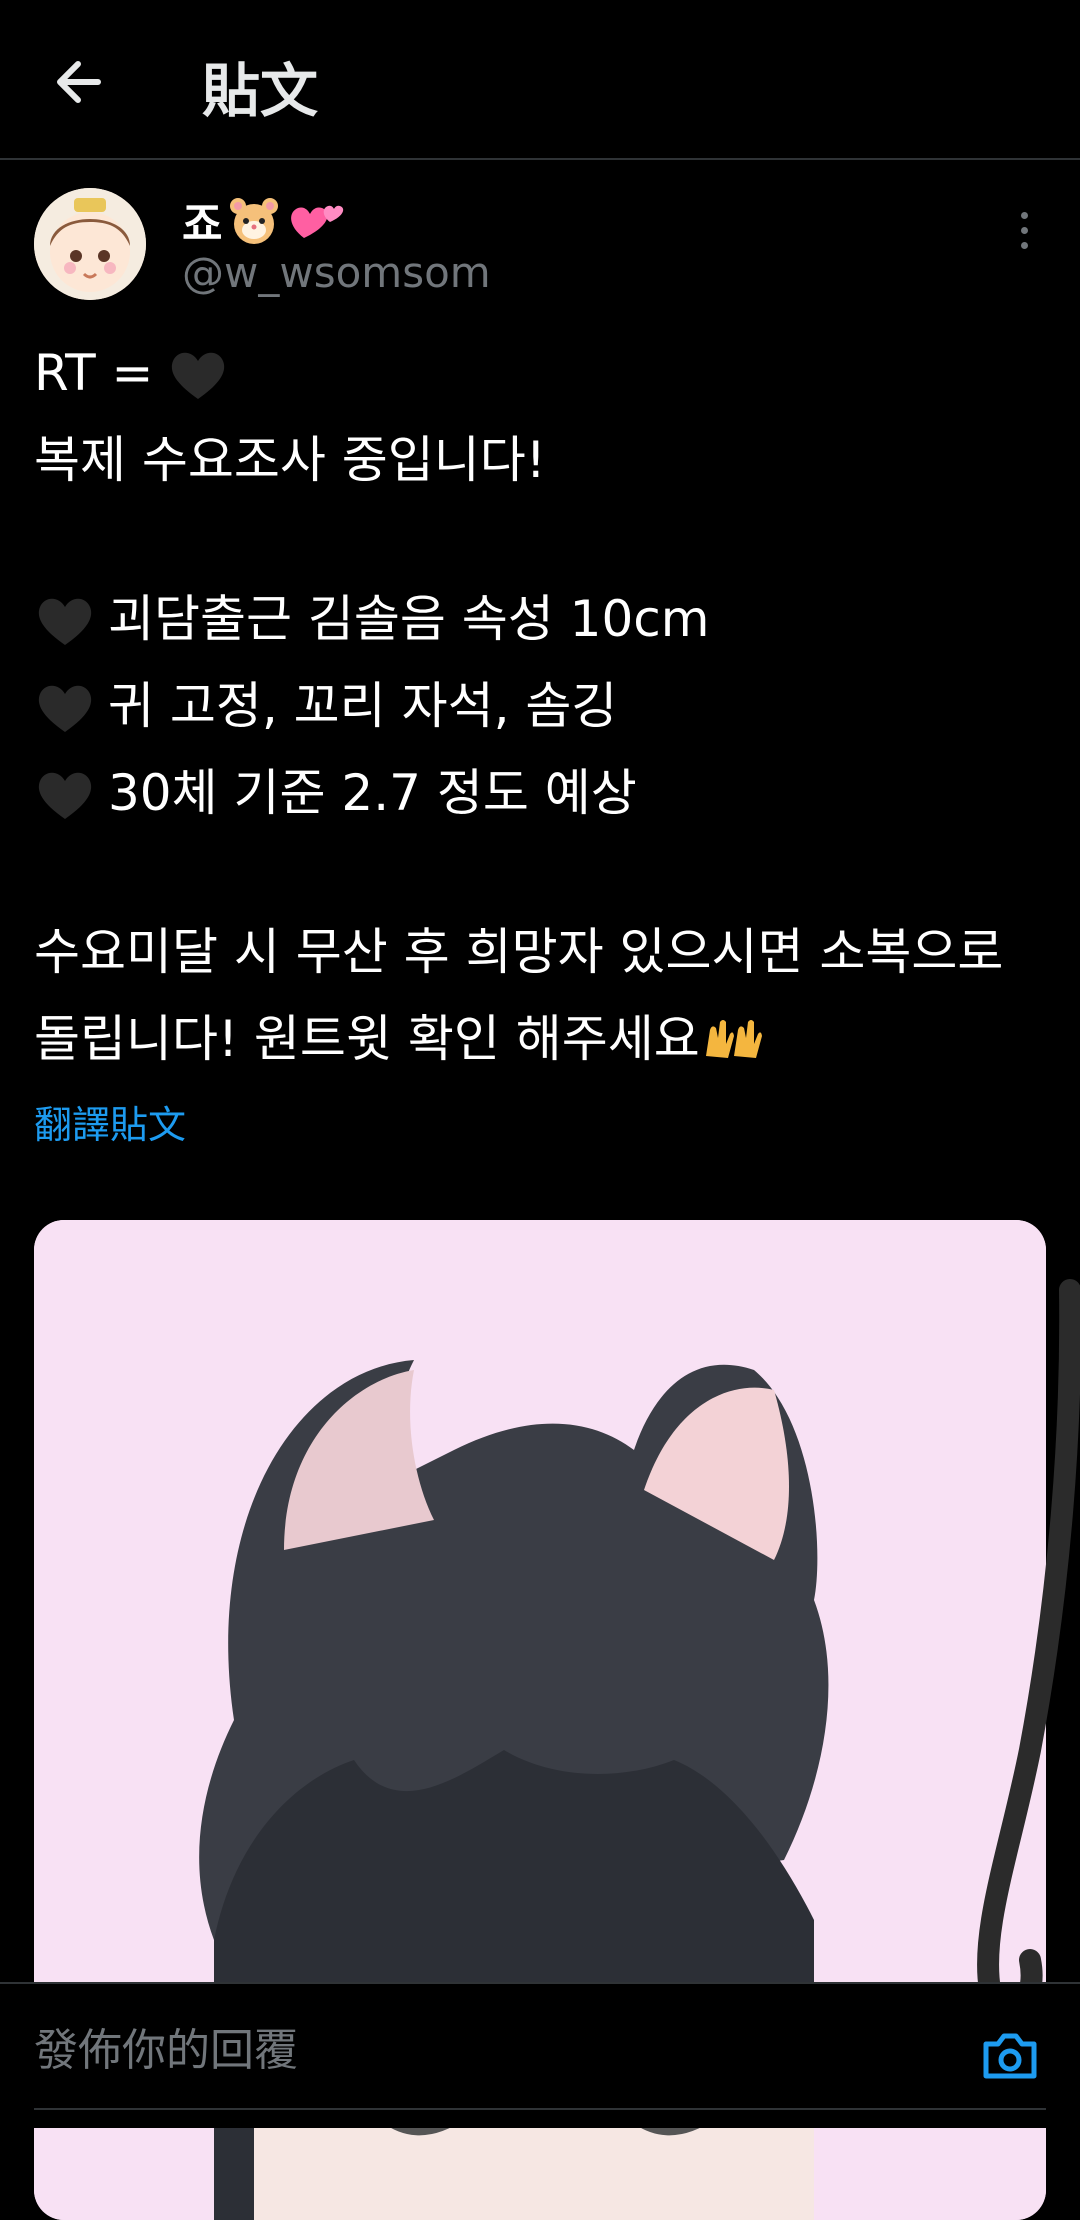 The height and width of the screenshot is (2220, 1080). I want to click on post-line-6: 수요미달 시 무산 후 희망자 있으시면 소복으로, so click(519, 952).